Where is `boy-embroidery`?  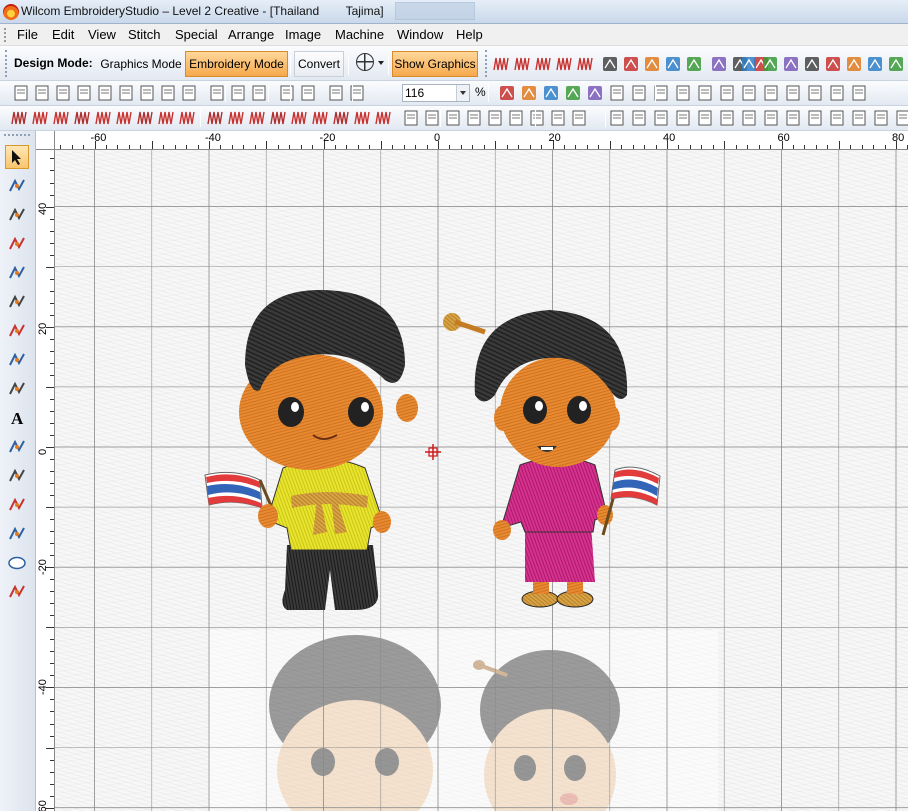 boy-embroidery is located at coordinates (311, 450).